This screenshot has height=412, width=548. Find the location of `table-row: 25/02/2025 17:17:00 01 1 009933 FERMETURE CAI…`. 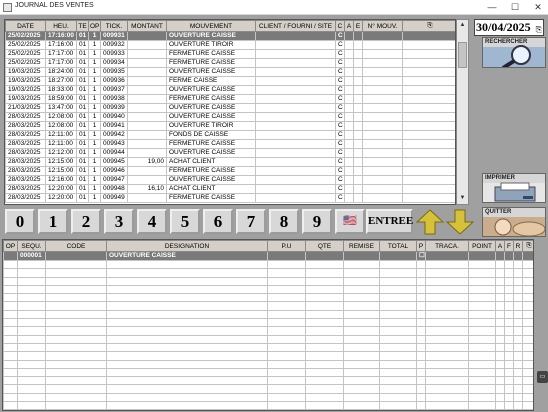

table-row: 25/02/2025 17:17:00 01 1 009933 FERMETURE CAI… is located at coordinates (230, 54).